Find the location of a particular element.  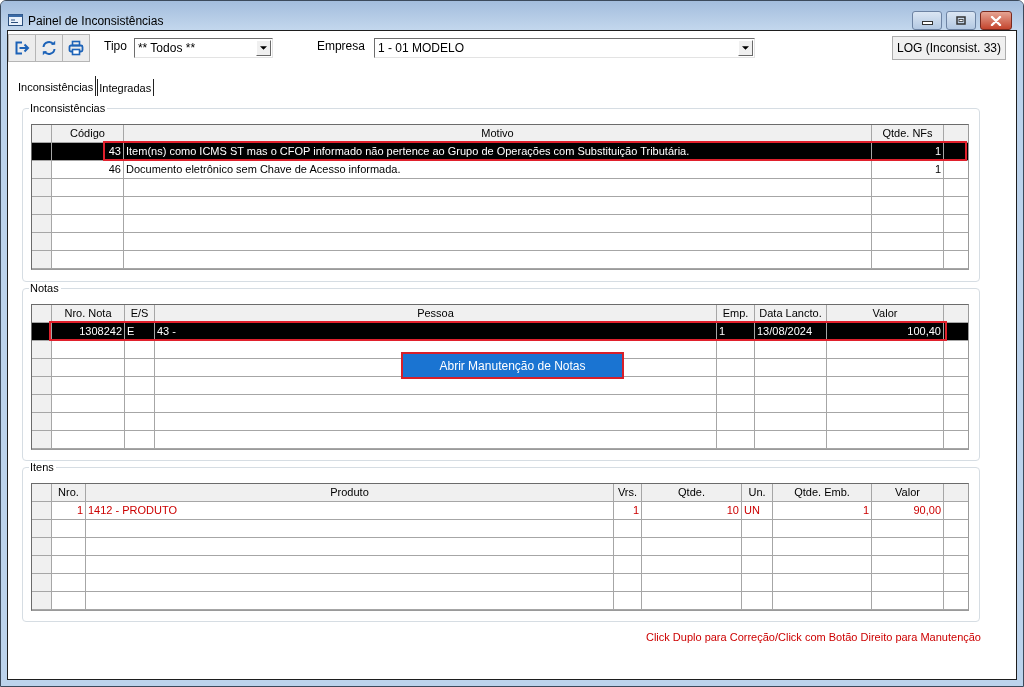

table-row: 46 Documento eletrônico sem Chave de Acesso informada. 1 is located at coordinates (500, 170).